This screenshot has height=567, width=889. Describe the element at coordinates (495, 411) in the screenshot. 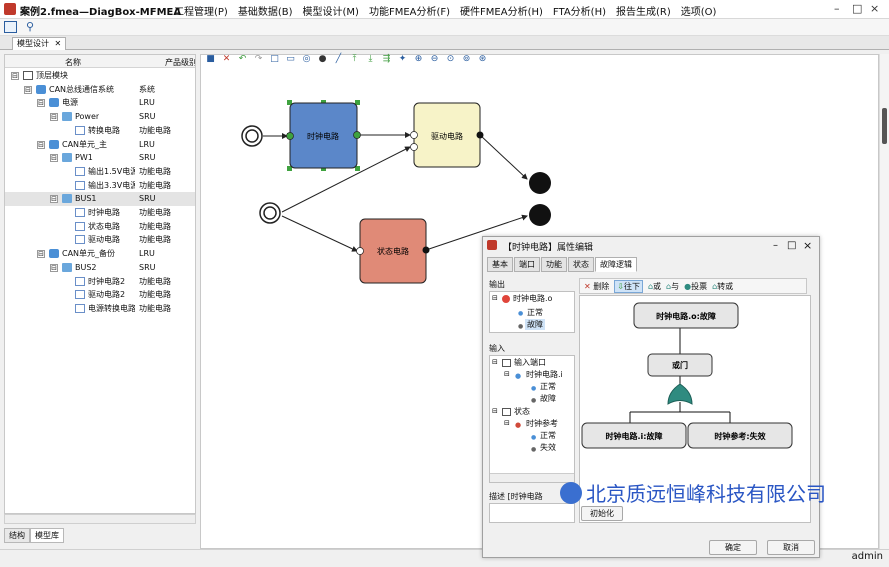

I see `state-expand-icon: ⊟` at that location.